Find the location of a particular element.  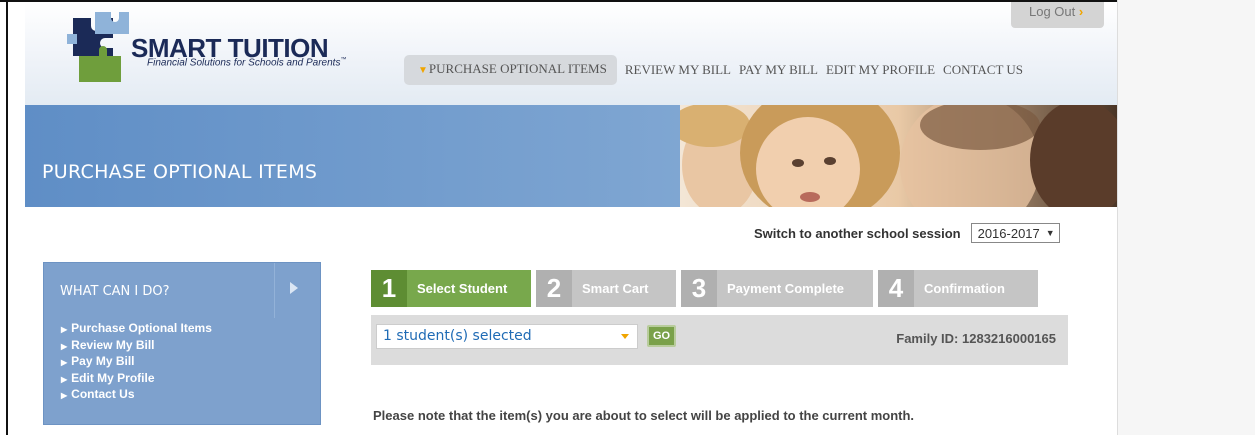

logout-label: Log Out is located at coordinates (1052, 11).